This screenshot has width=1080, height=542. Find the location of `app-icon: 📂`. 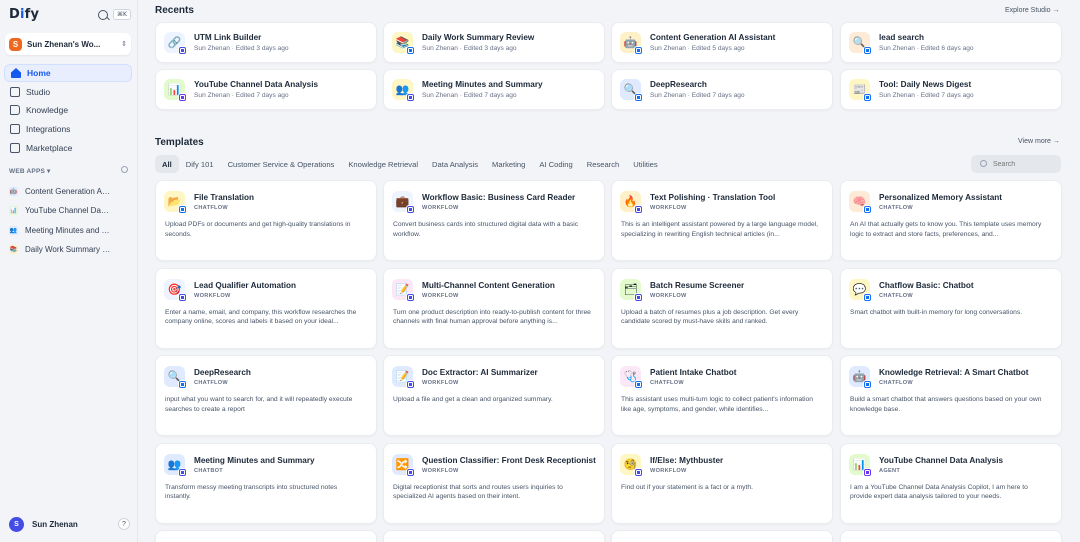

app-icon: 📂 is located at coordinates (175, 202).